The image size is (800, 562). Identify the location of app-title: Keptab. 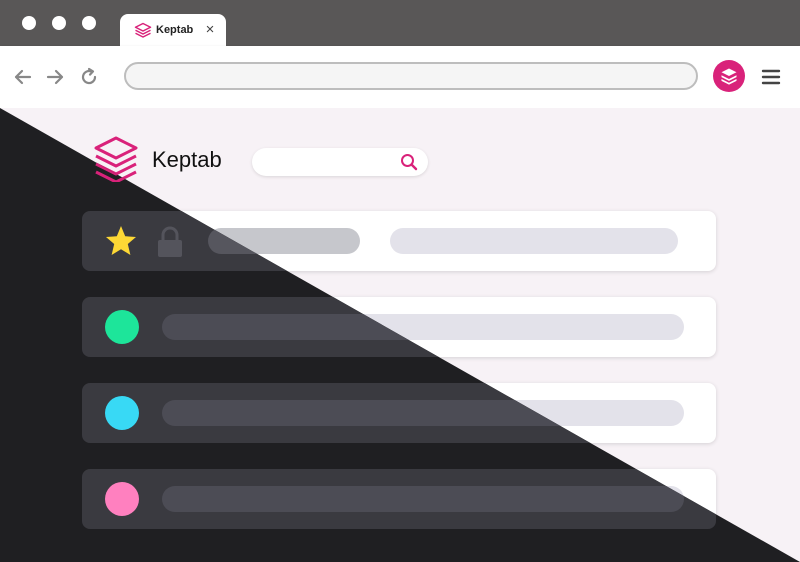
(187, 159).